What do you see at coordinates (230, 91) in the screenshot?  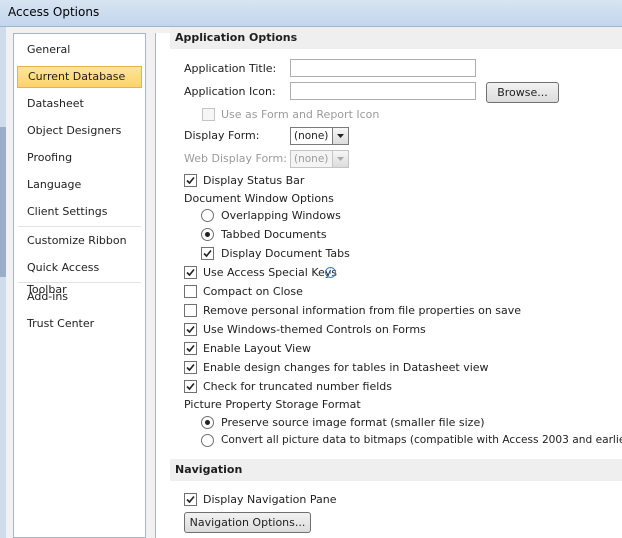 I see `application-icon-label: Application Icon:` at bounding box center [230, 91].